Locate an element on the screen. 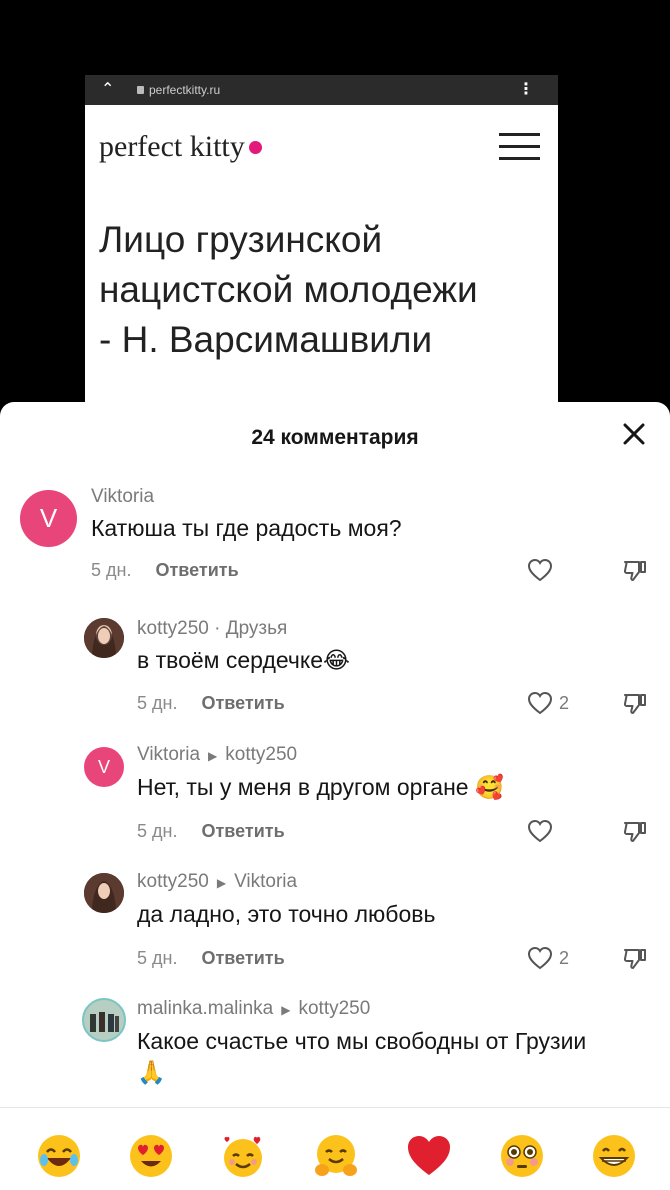 The height and width of the screenshot is (1190, 670). emoji-smiling-hearts-button is located at coordinates (243, 1156).